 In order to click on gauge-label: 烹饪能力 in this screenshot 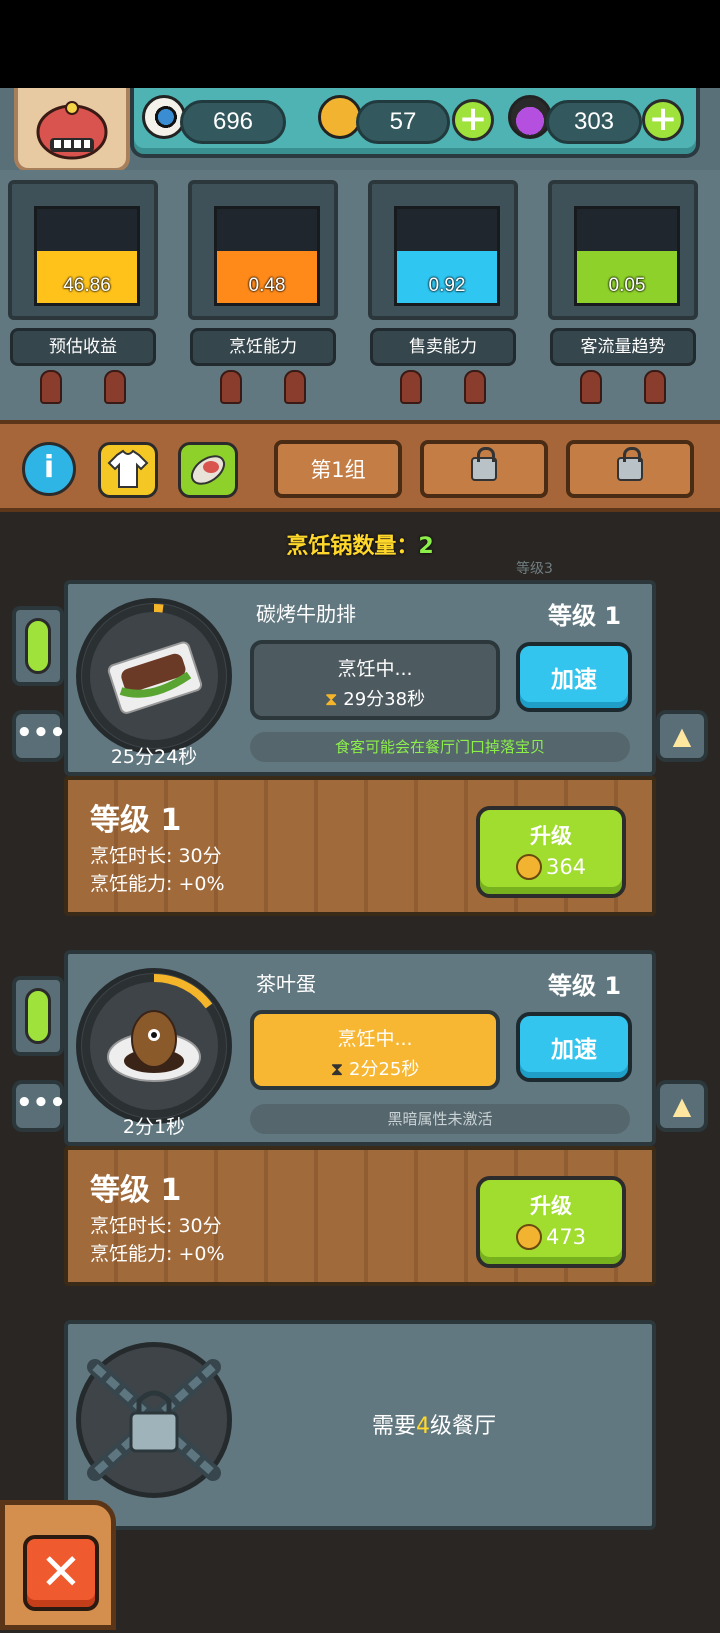, I will do `click(263, 347)`.